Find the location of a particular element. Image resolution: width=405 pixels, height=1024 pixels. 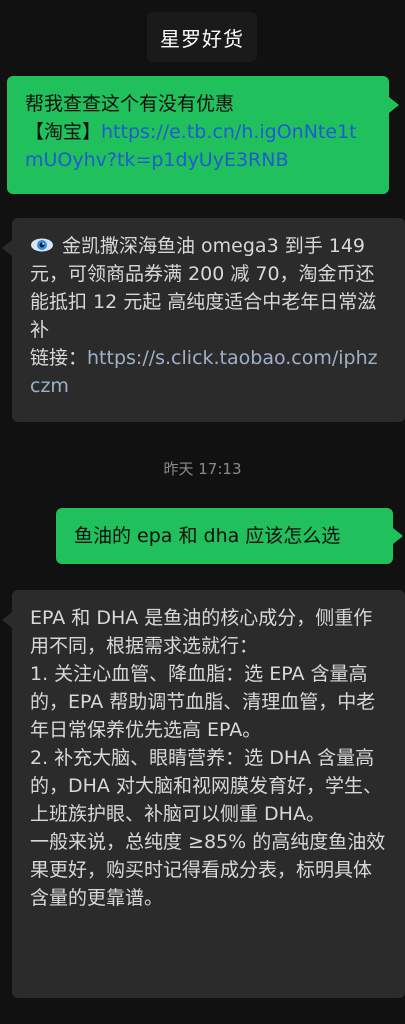

message-text: 帮我查查这个有没有优惠 is located at coordinates (130, 104).